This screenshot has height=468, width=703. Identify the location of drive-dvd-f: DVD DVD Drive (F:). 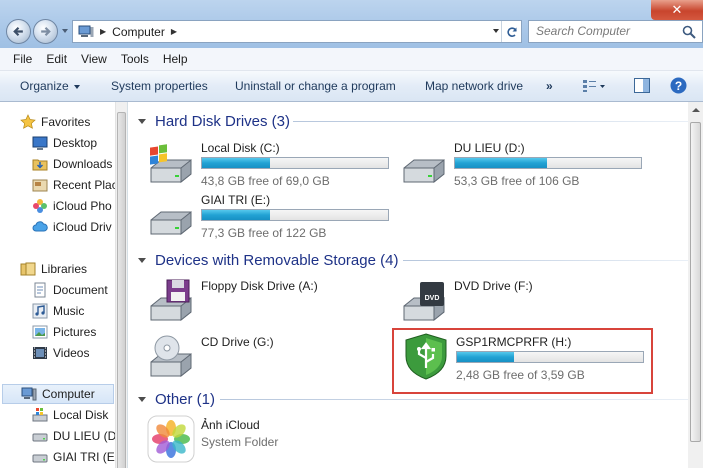
(520, 301).